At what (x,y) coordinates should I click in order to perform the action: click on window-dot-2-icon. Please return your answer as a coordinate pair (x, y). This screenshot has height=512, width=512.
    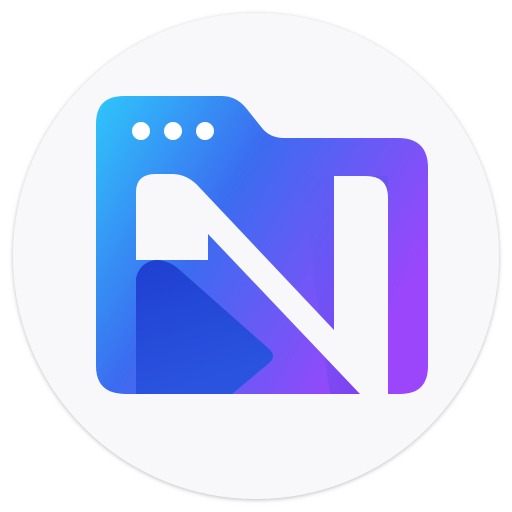
    Looking at the image, I should click on (173, 131).